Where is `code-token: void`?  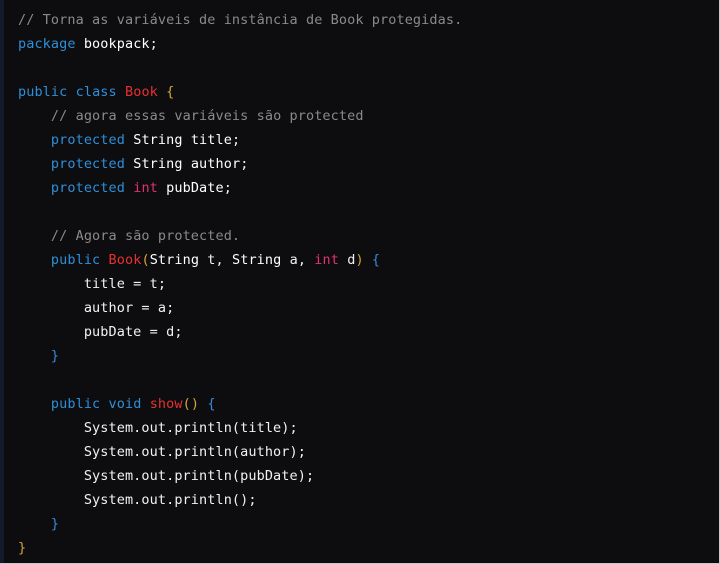
code-token: void is located at coordinates (125, 404).